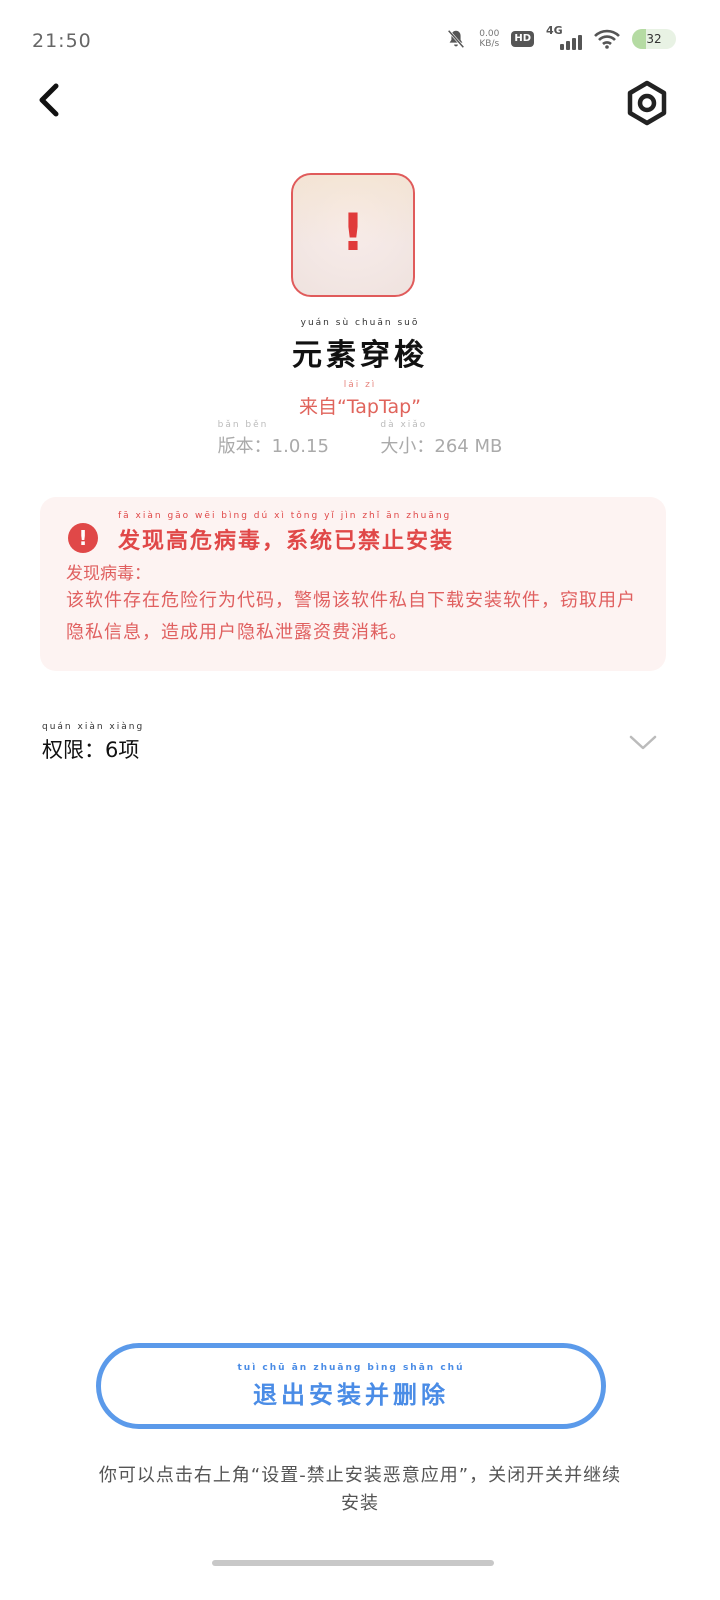 The width and height of the screenshot is (720, 1600). I want to click on warning-subtitle: 发现病毒：, so click(108, 574).